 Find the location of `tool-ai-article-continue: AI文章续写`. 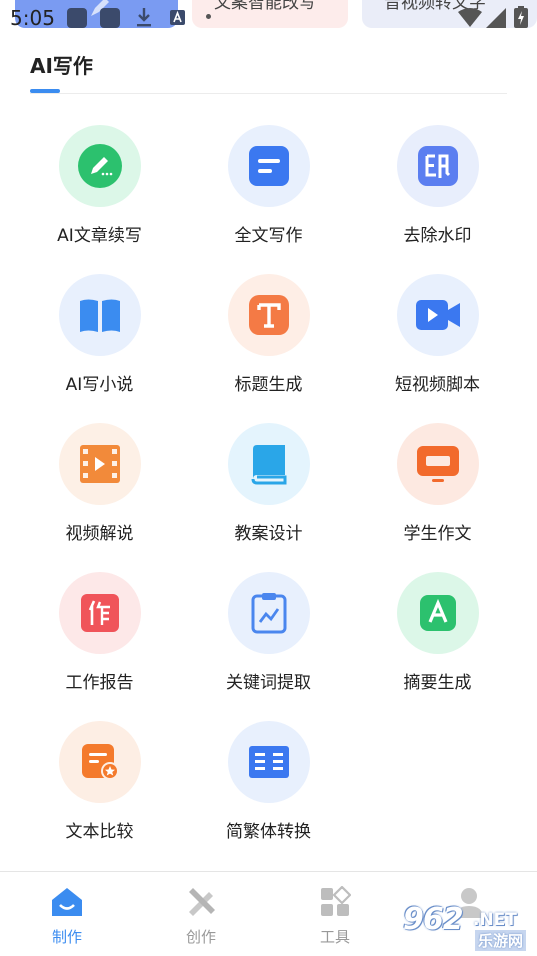

tool-ai-article-continue: AI文章续写 is located at coordinates (99, 199).